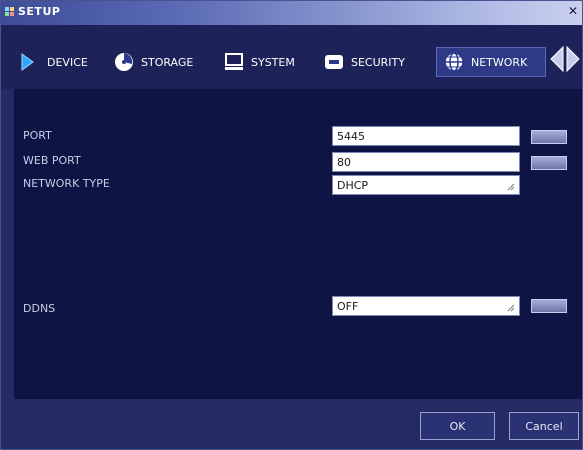  Describe the element at coordinates (549, 163) in the screenshot. I see `web-port-edit-button` at that location.